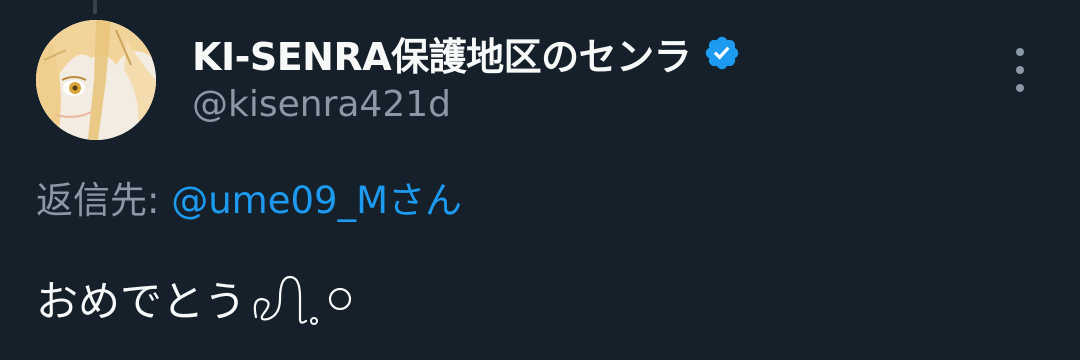 The image size is (1080, 360). What do you see at coordinates (722, 53) in the screenshot?
I see `verified-badge-icon` at bounding box center [722, 53].